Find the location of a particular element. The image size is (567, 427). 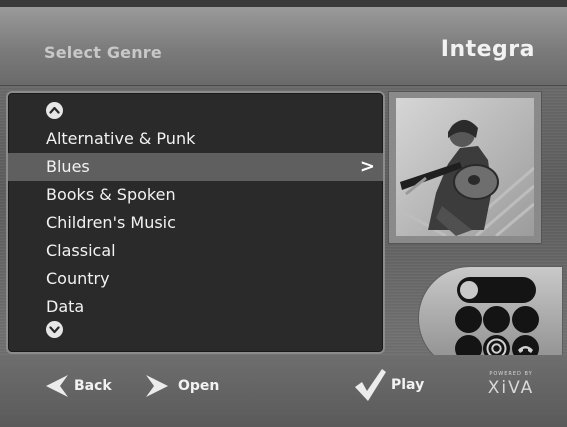

play-button: Play is located at coordinates (388, 385).